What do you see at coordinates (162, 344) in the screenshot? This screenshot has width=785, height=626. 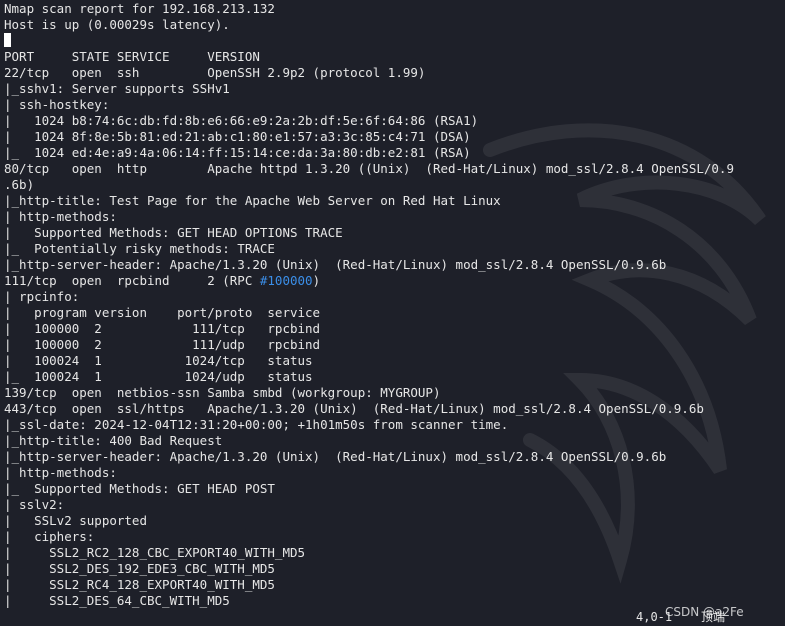 I see `terminal-line: | 100000 2 111/udp rpcbind` at bounding box center [162, 344].